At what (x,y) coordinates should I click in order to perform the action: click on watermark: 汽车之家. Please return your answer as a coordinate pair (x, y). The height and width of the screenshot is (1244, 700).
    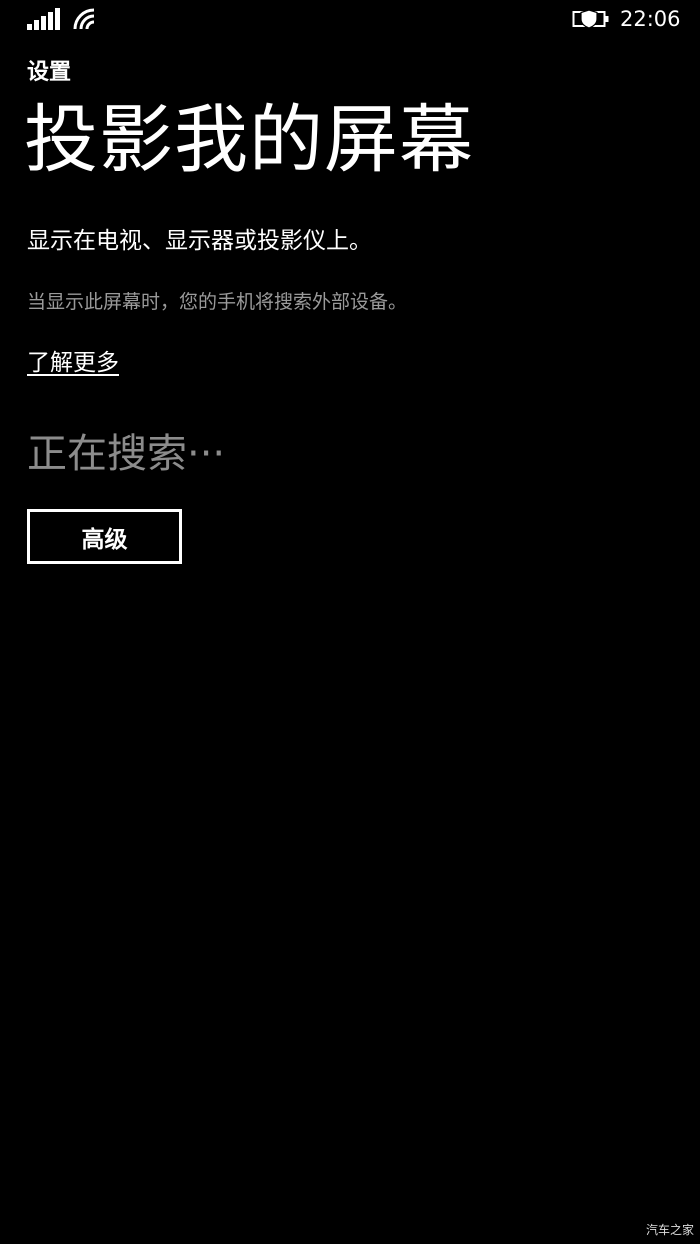
    Looking at the image, I should click on (669, 1230).